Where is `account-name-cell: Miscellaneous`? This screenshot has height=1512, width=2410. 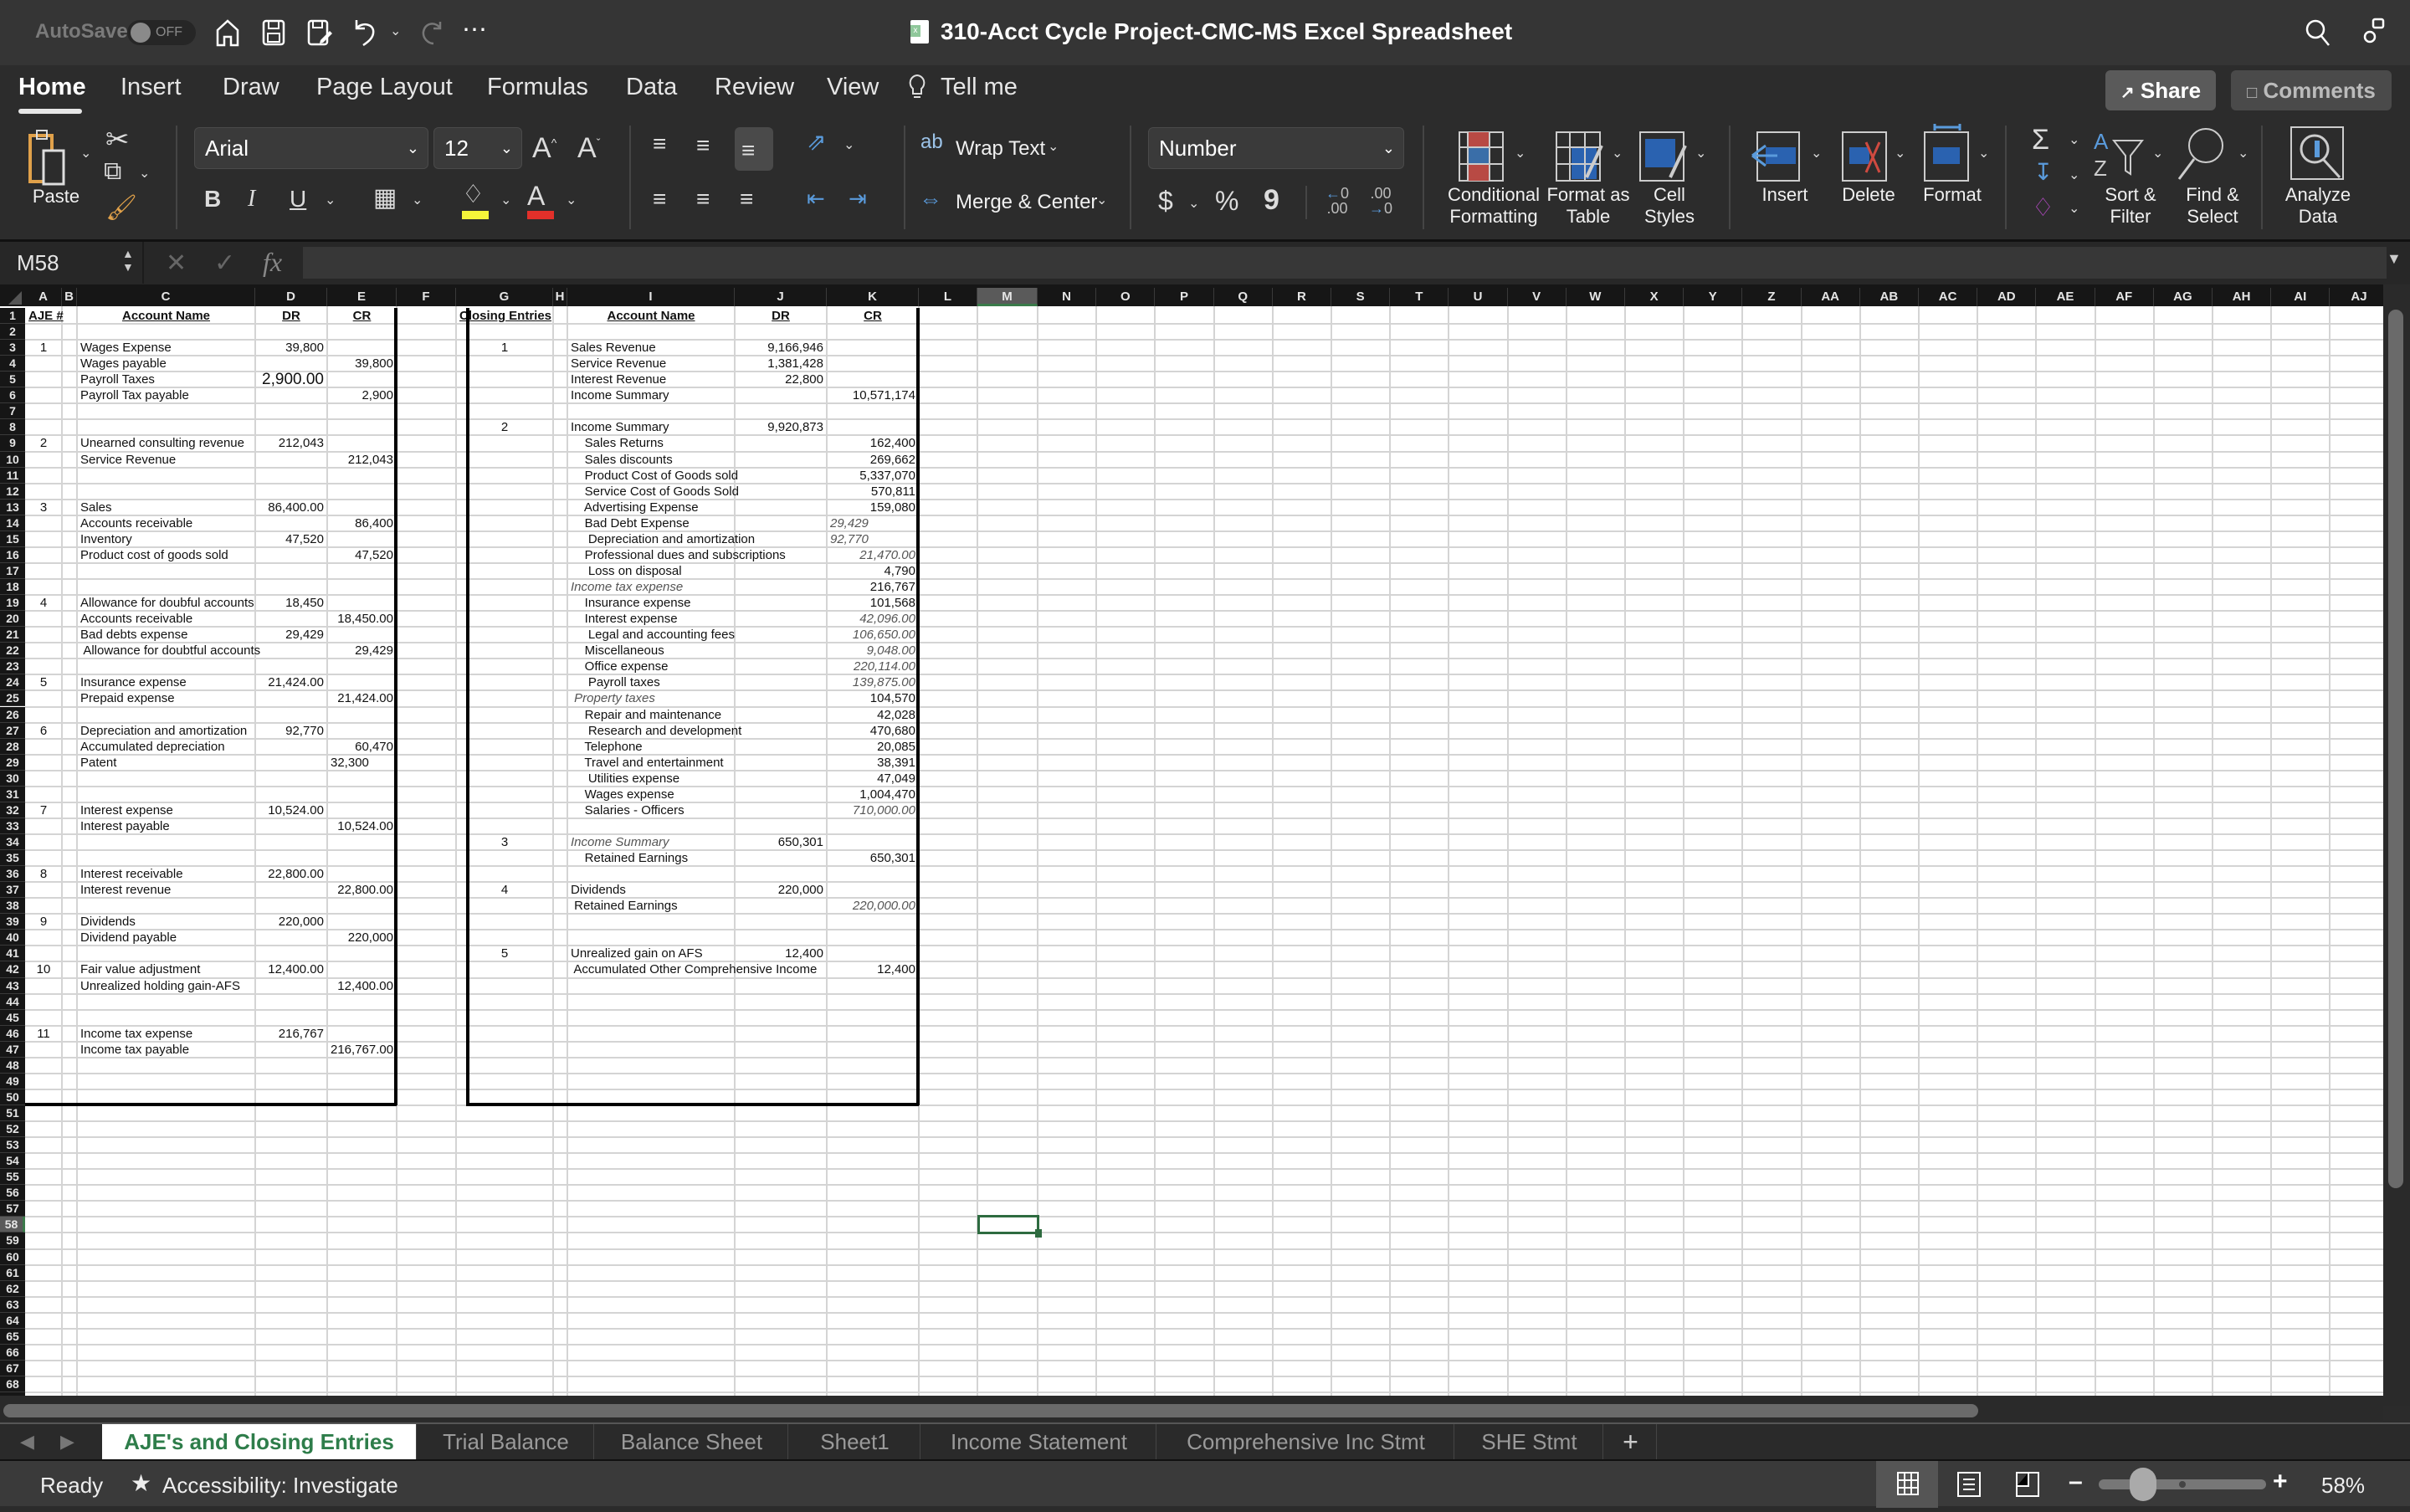 account-name-cell: Miscellaneous is located at coordinates (651, 651).